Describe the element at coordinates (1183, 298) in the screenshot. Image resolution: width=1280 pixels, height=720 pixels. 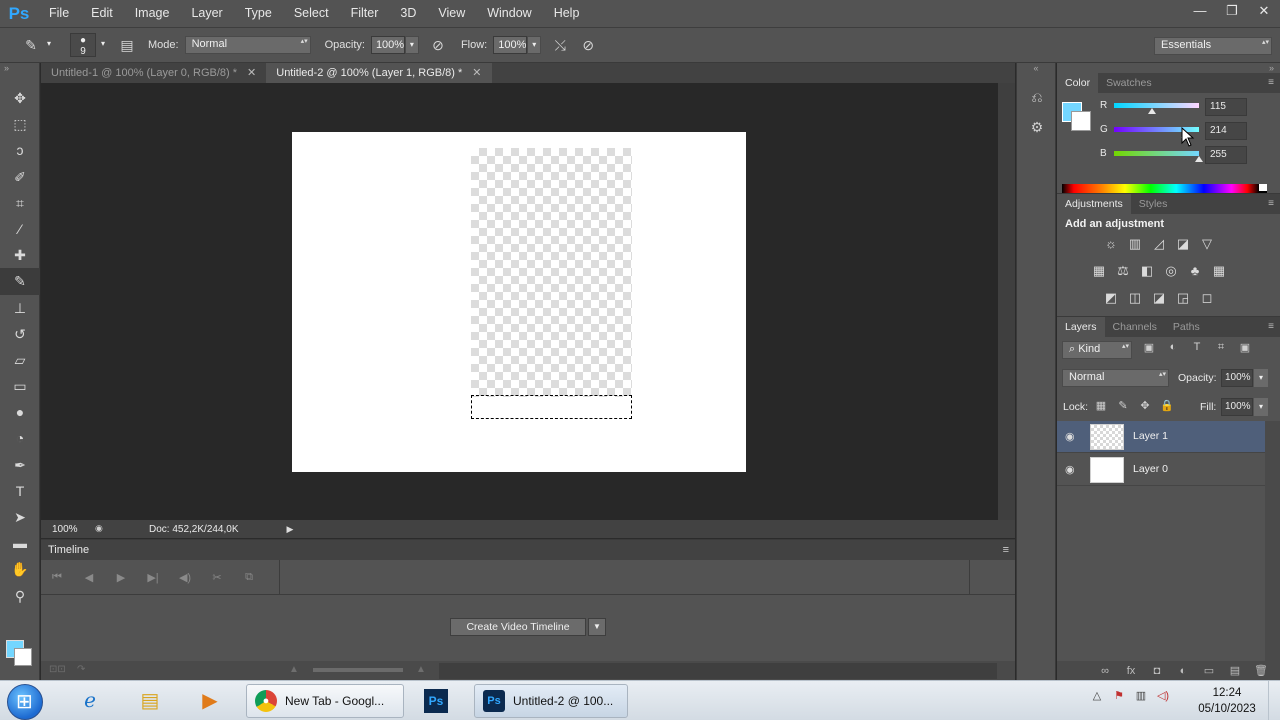
I see `selective-color-icon: ◲` at that location.